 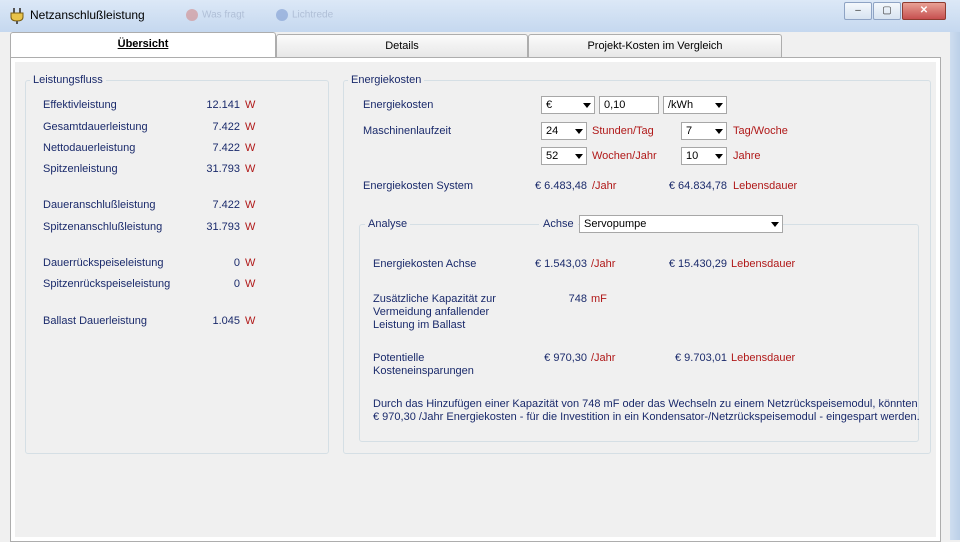 What do you see at coordinates (304, 15) in the screenshot?
I see `ghost-toolbar-item: Lichtrede` at bounding box center [304, 15].